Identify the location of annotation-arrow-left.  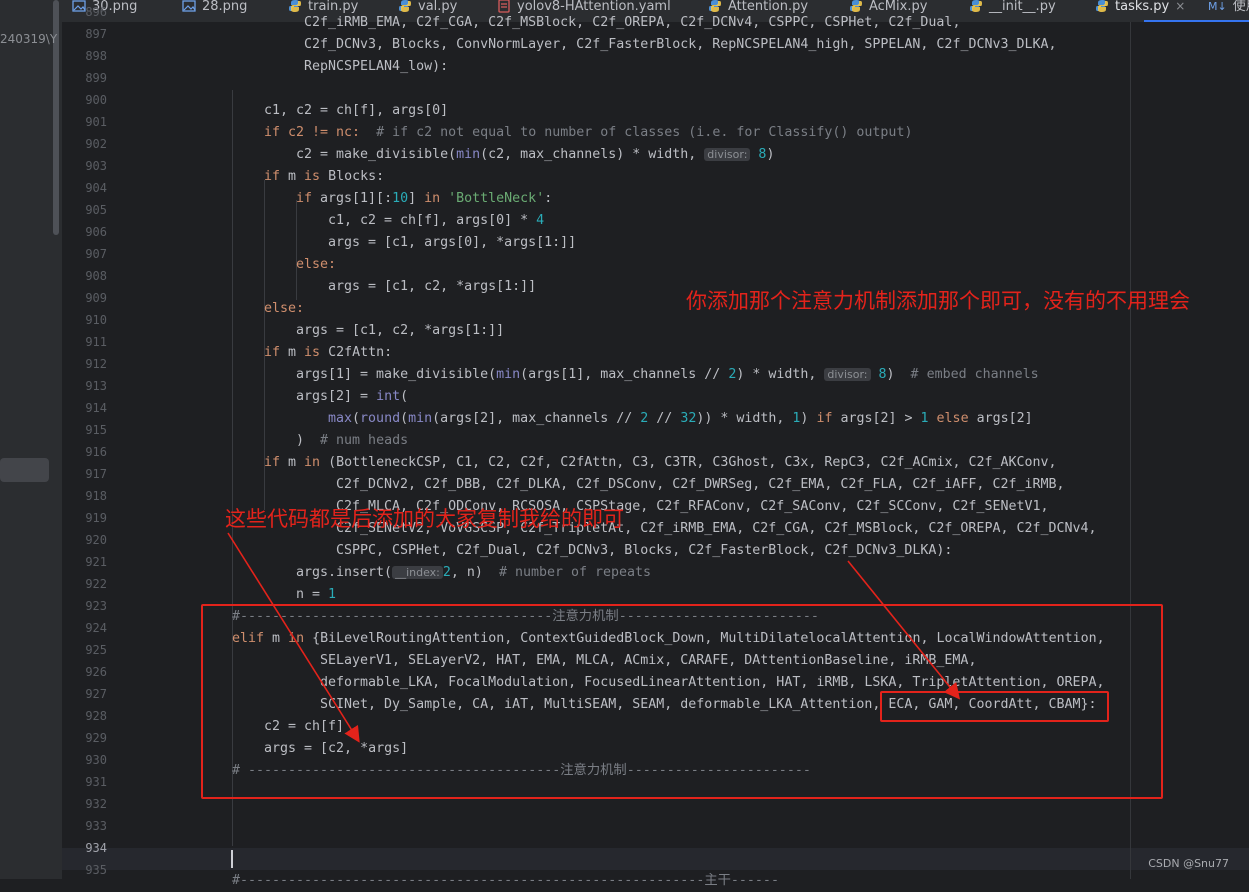
(293, 637).